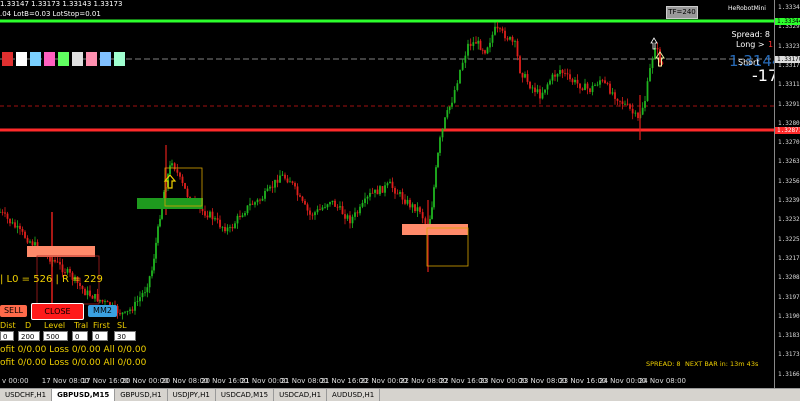  I want to click on level-input: 500, so click(55, 336).